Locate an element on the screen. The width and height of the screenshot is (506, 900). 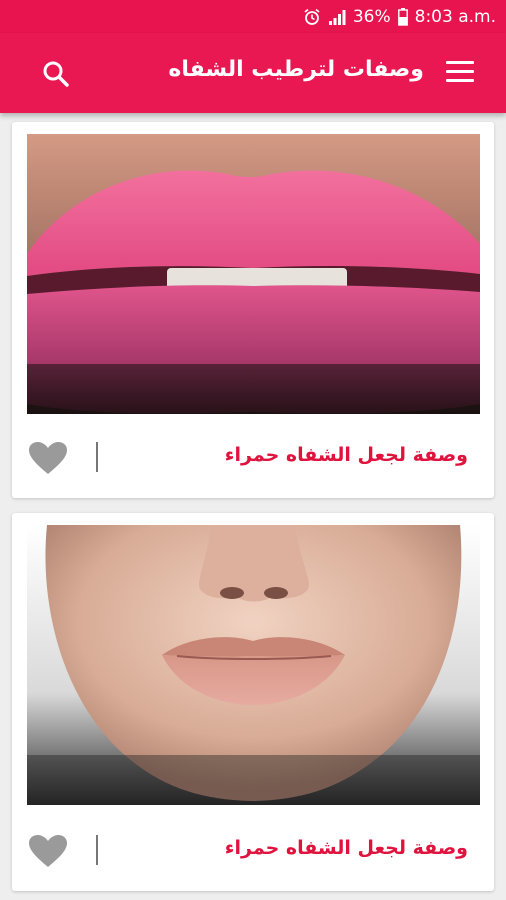
alarm-clock-icon is located at coordinates (312, 17).